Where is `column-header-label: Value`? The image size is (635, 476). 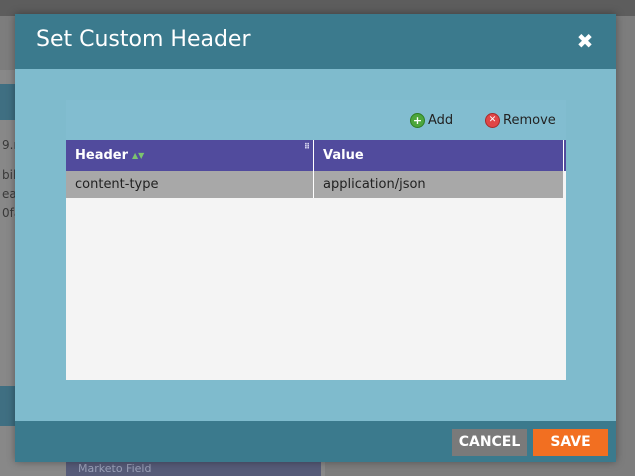
column-header-label: Value is located at coordinates (343, 155).